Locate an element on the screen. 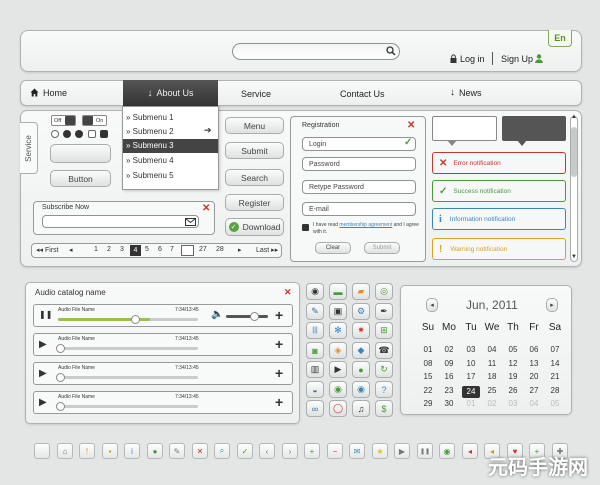  calendar-prev-button: ◂ is located at coordinates (432, 305).